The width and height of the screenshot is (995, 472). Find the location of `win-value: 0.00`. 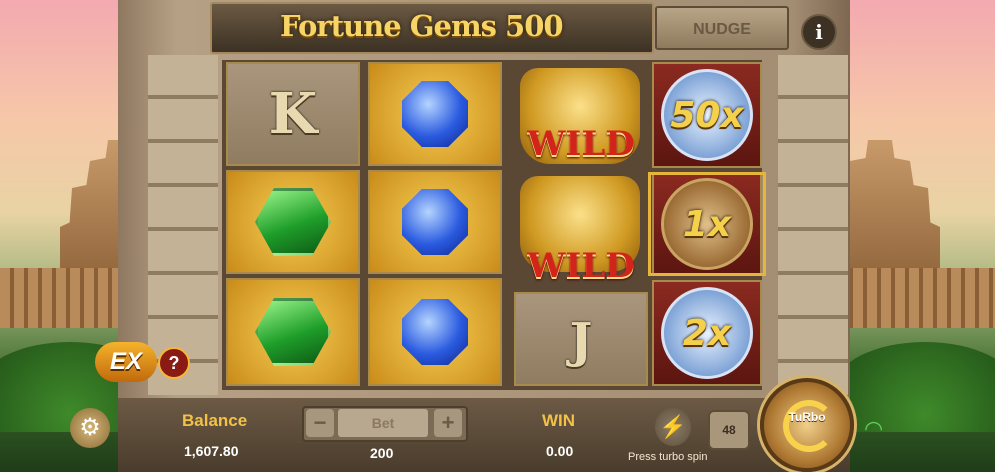

win-value: 0.00 is located at coordinates (560, 451).